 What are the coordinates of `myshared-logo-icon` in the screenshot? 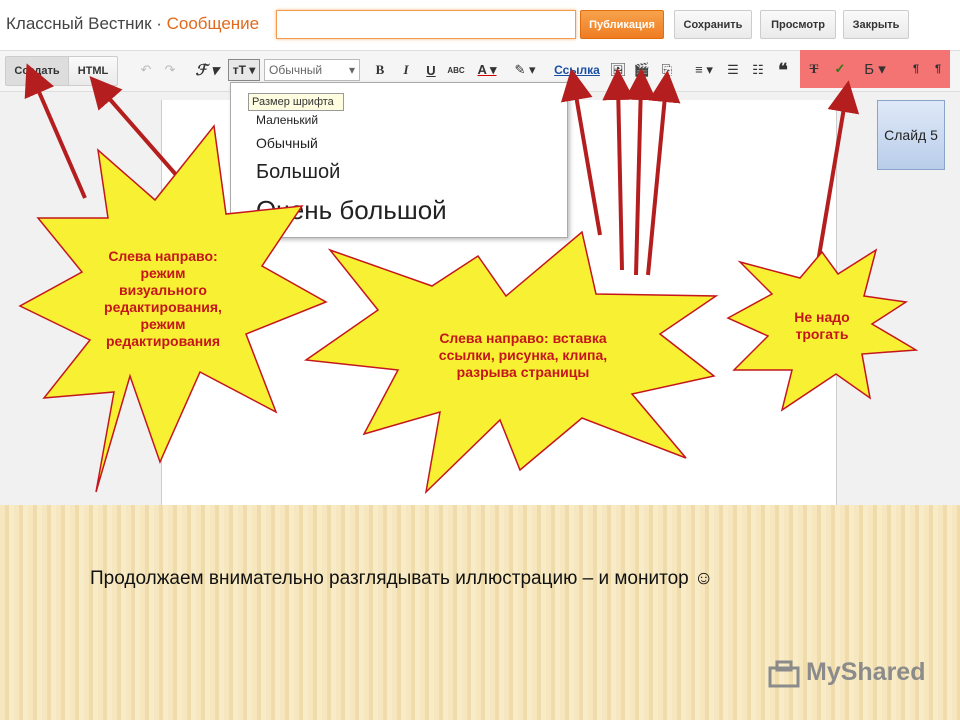 It's located at (784, 674).